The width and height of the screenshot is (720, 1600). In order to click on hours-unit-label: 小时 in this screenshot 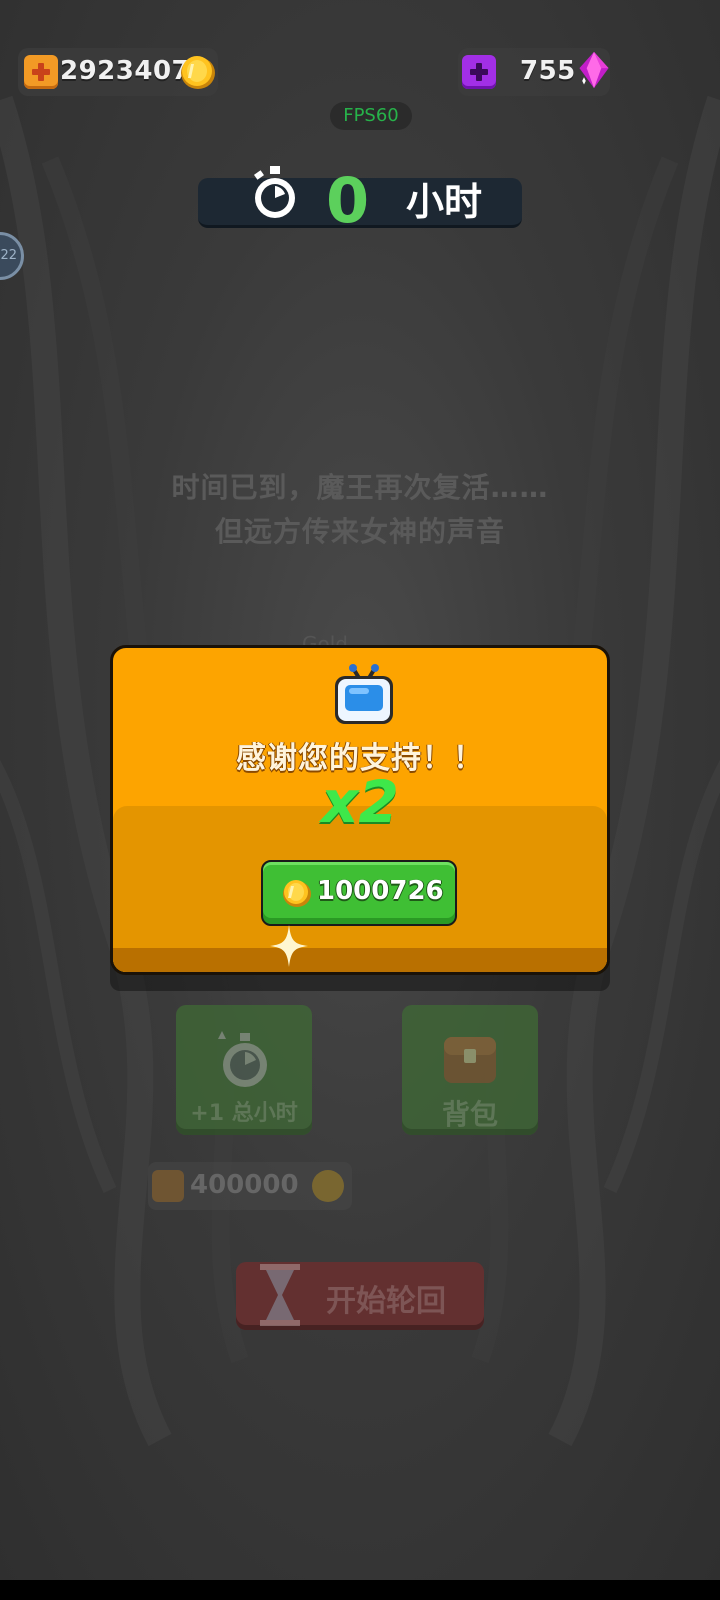, I will do `click(444, 202)`.